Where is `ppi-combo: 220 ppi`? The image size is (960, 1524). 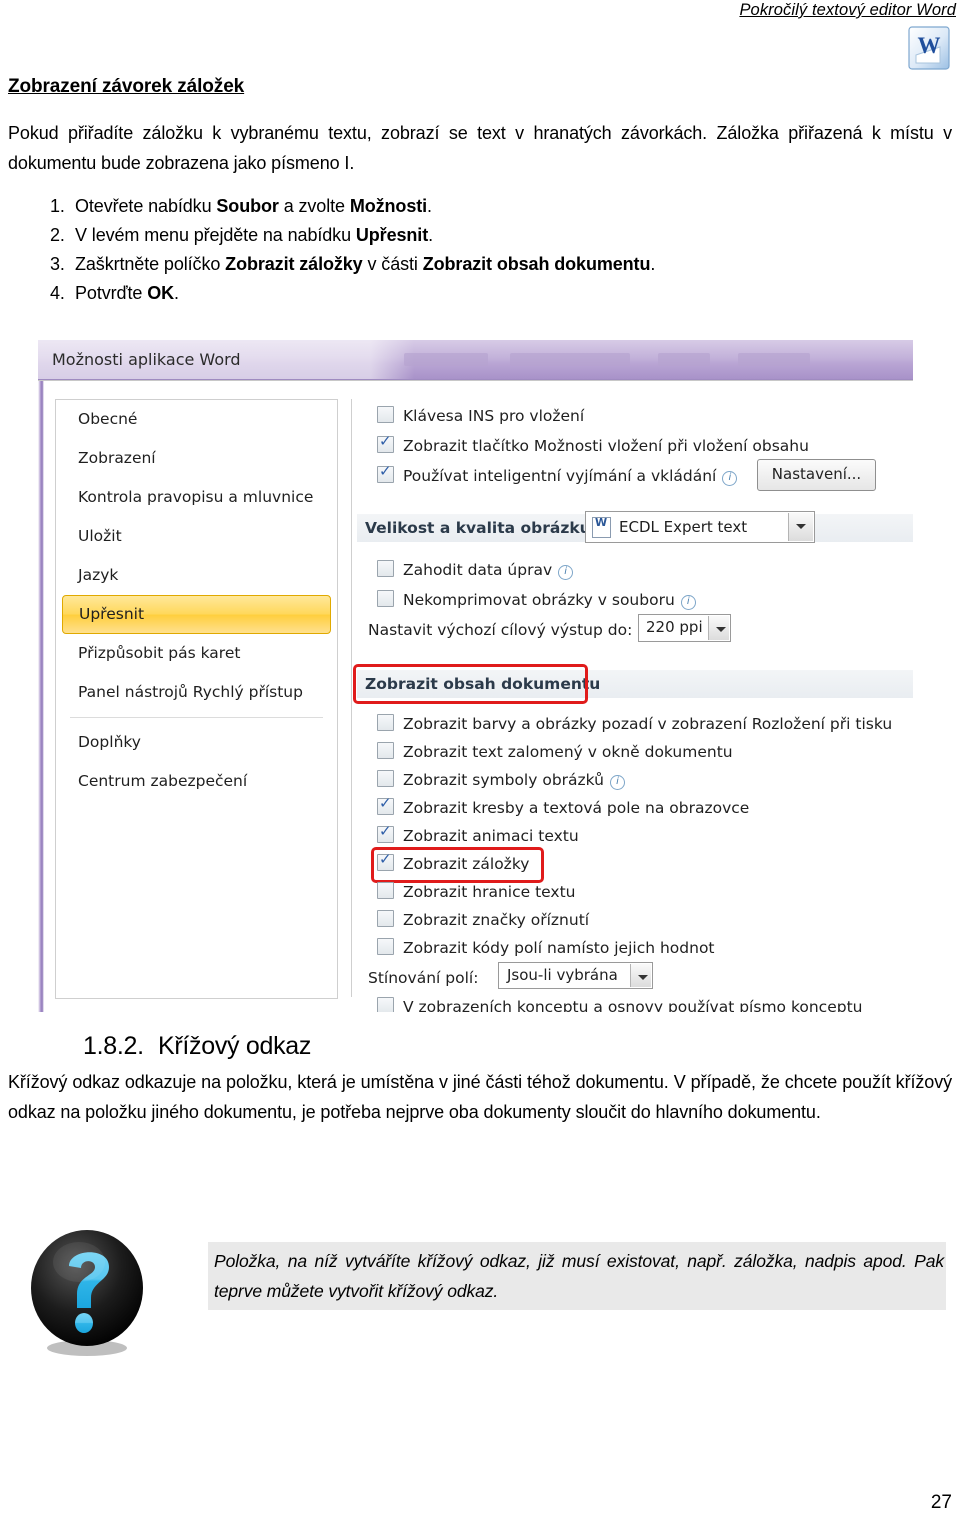
ppi-combo: 220 ppi is located at coordinates (684, 628).